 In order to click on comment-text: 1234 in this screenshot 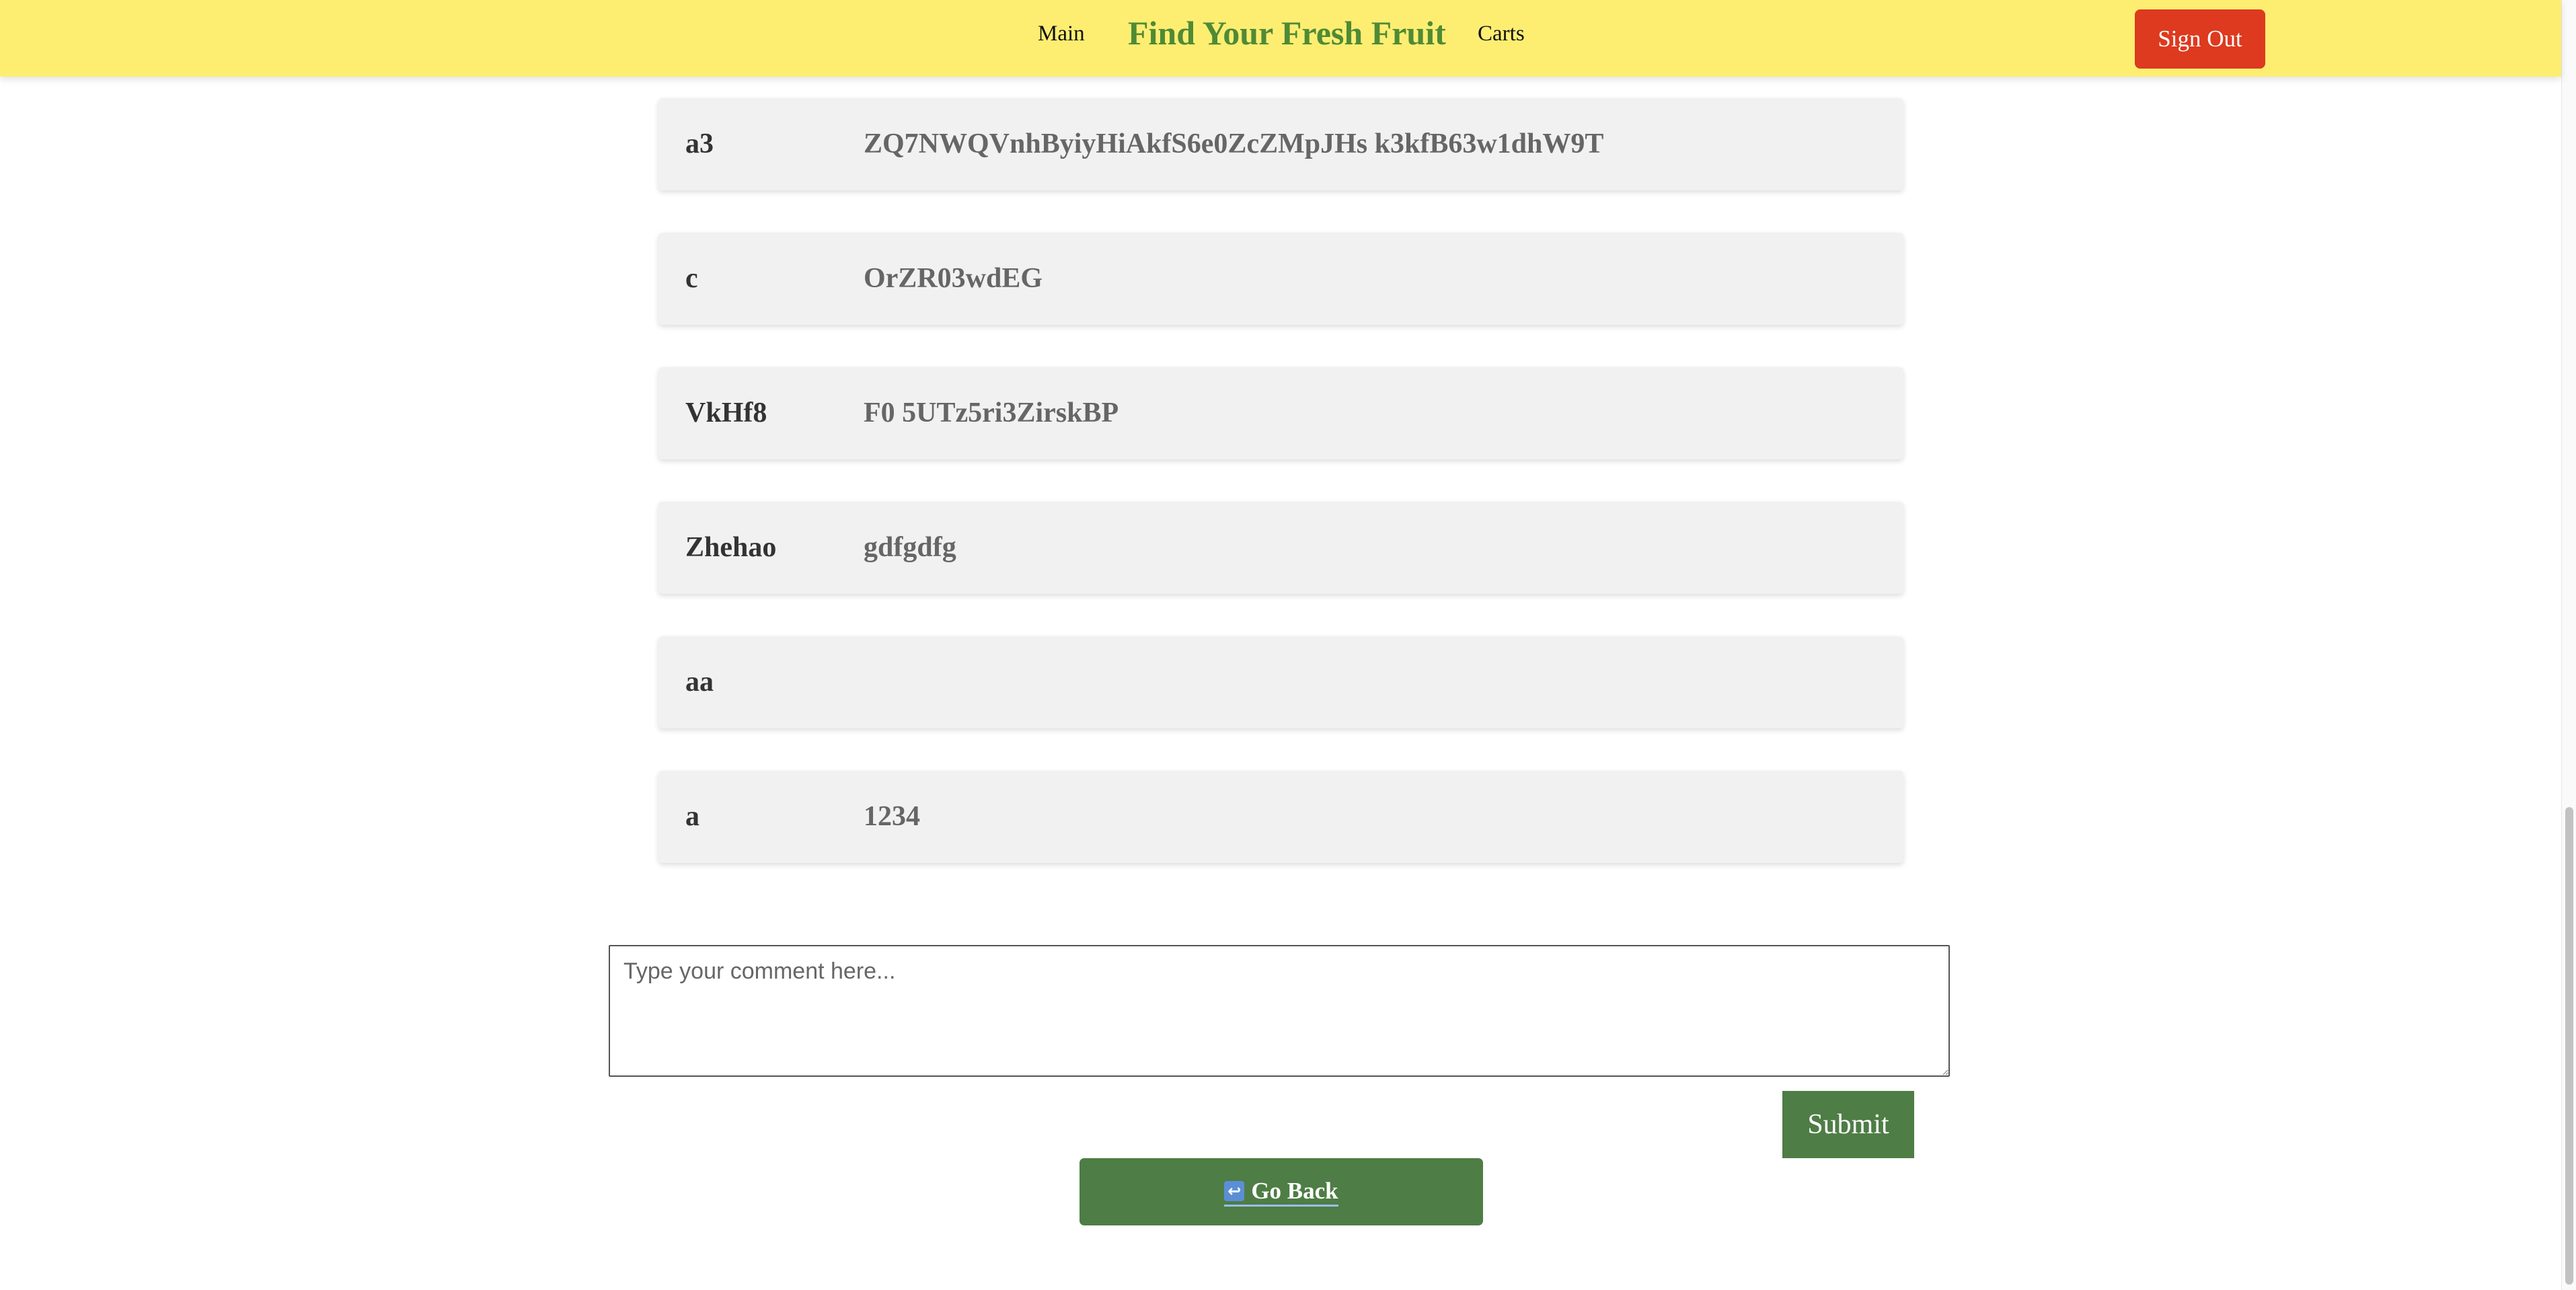, I will do `click(892, 816)`.